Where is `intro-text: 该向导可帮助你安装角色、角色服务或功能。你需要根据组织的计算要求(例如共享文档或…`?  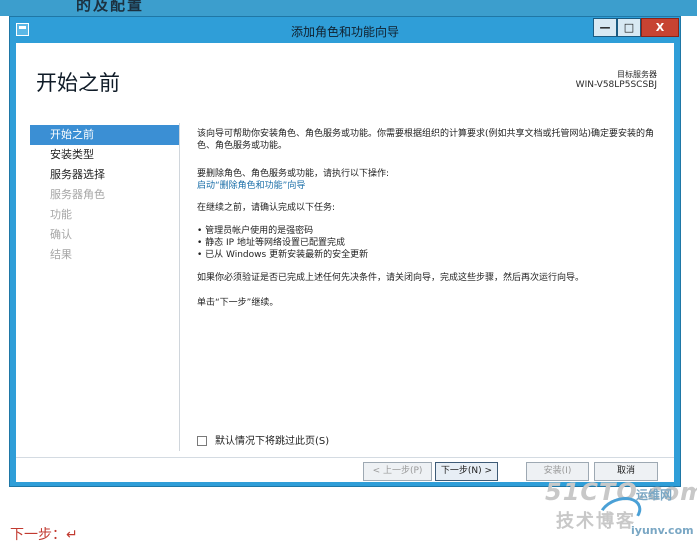 intro-text: 该向导可帮助你安装角色、角色服务或功能。你需要根据组织的计算要求(例如共享文档或… is located at coordinates (426, 140).